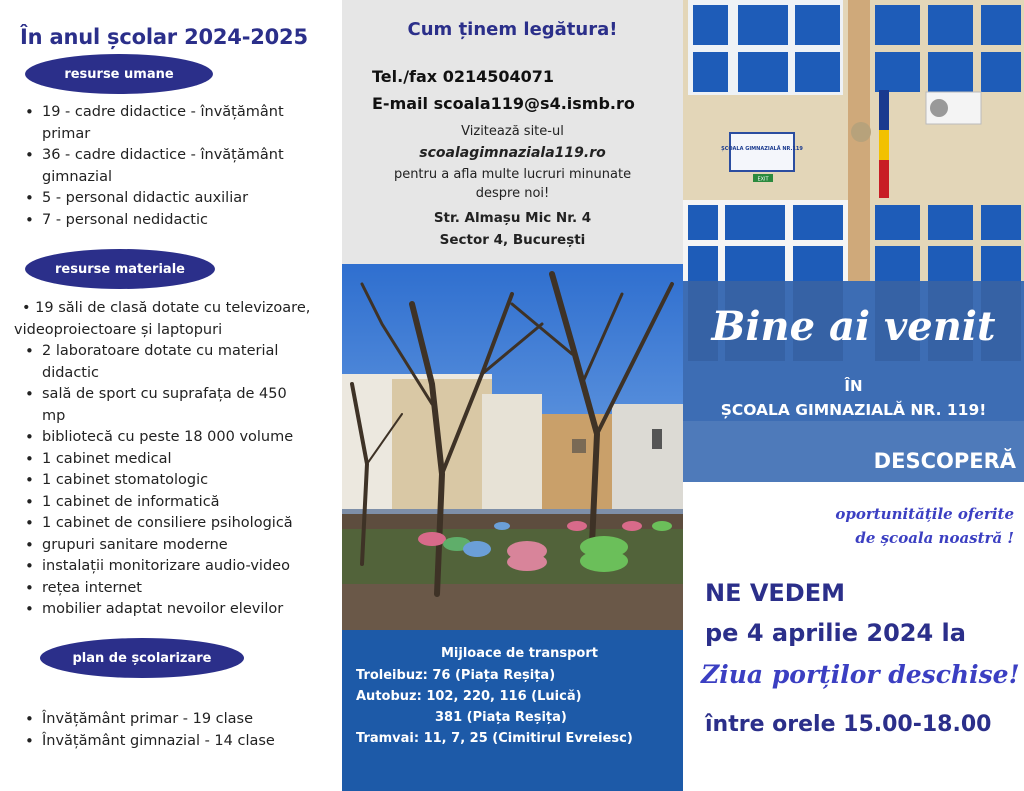 This screenshot has height=791, width=1024. I want to click on school-sign-text: ȘCOALA GIMNAZIALĂ NR.119, so click(762, 148).